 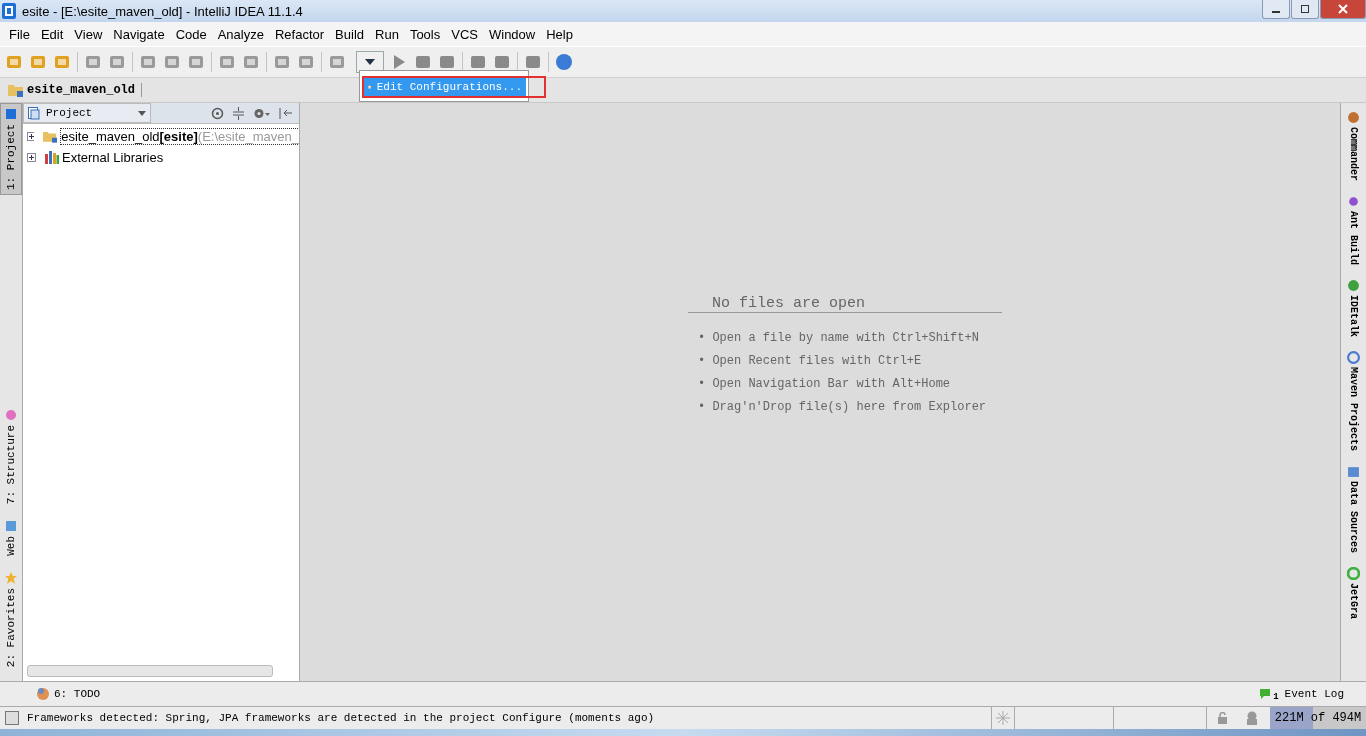 I want to click on close-button, so click(x=1343, y=9).